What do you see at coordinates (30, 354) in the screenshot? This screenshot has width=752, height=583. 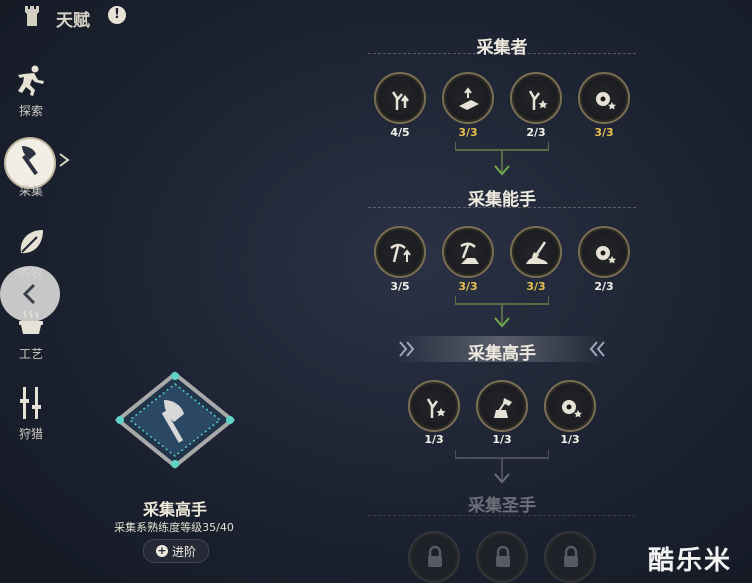 I see `sidebar-item-label: 工艺` at bounding box center [30, 354].